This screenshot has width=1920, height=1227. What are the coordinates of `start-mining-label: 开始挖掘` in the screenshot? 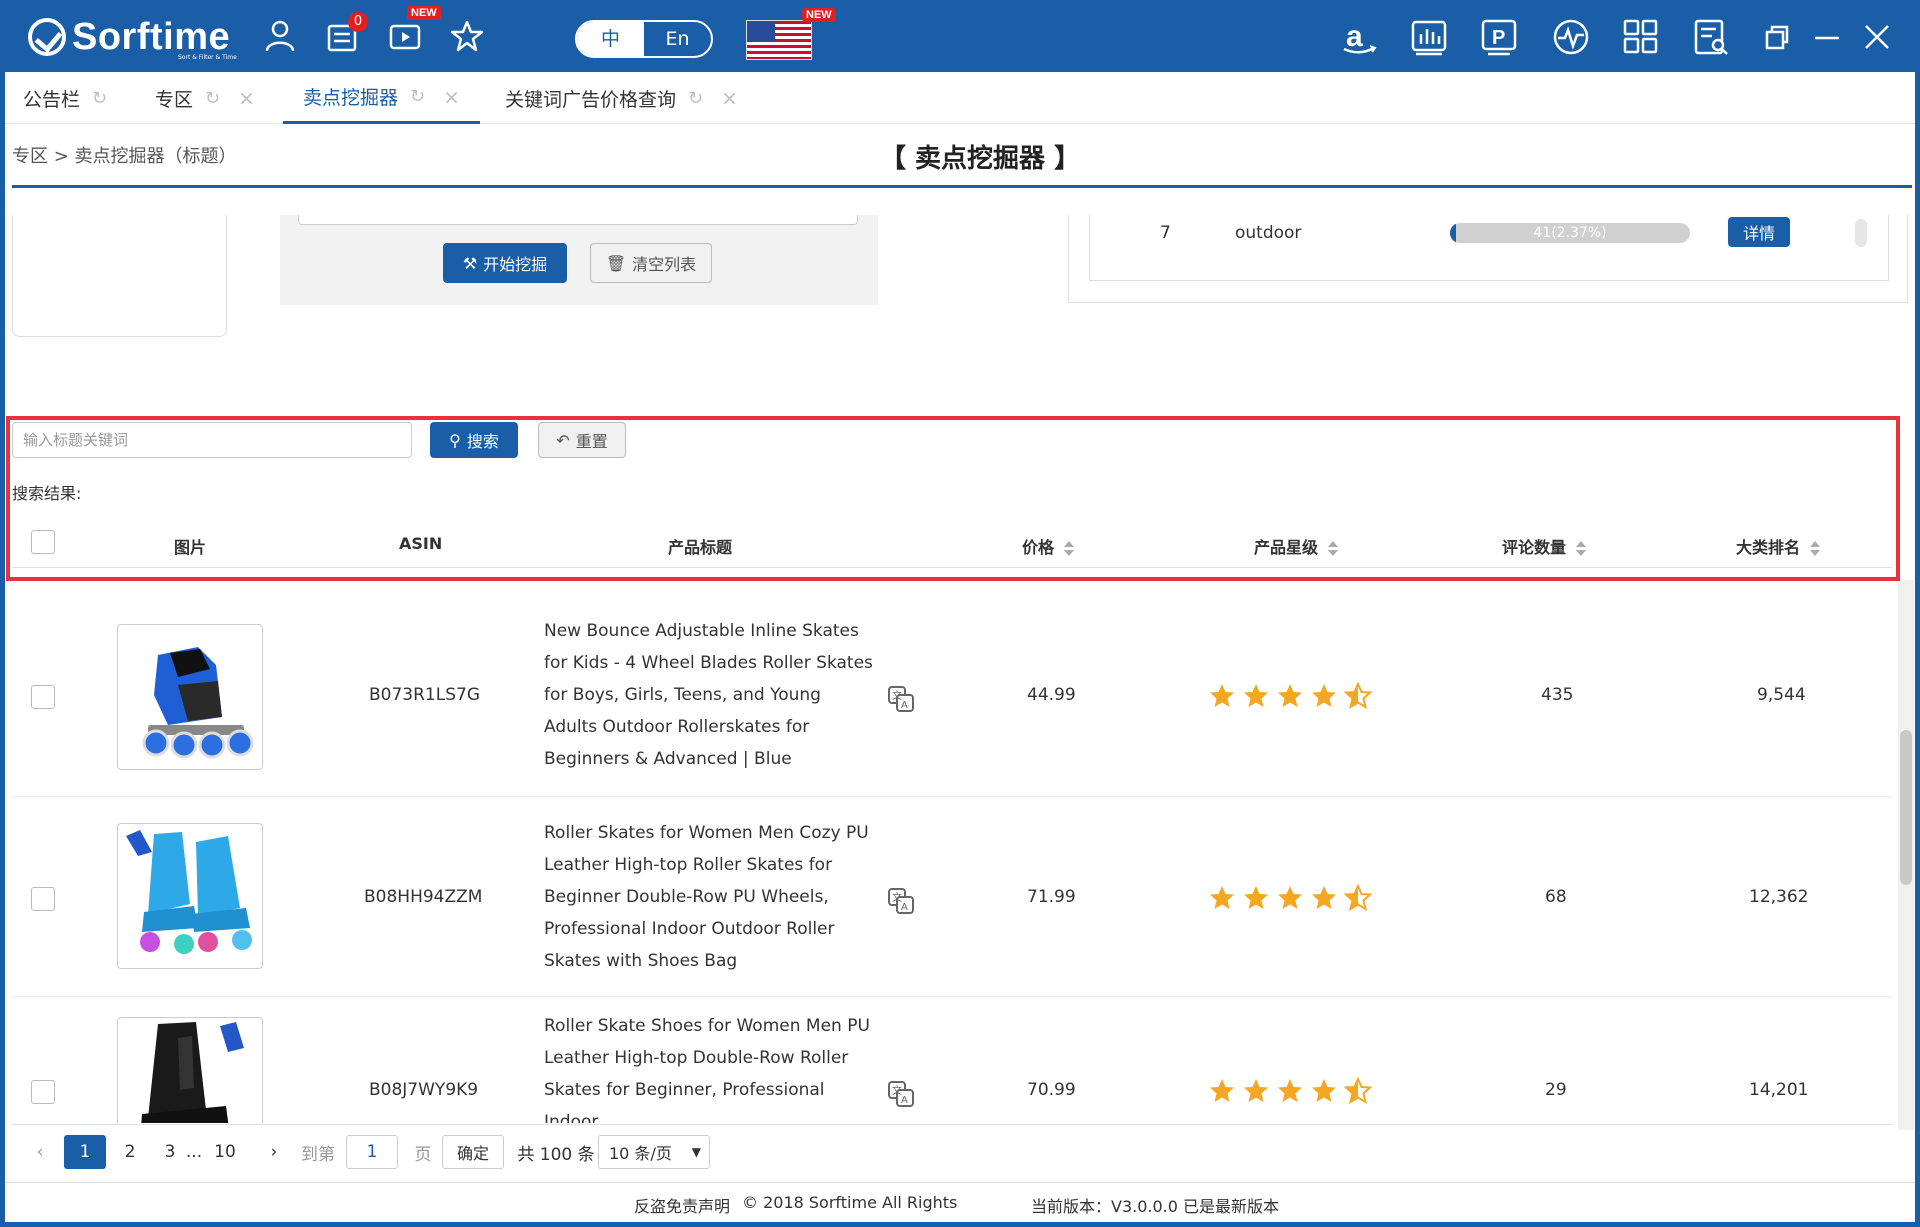 It's located at (515, 264).